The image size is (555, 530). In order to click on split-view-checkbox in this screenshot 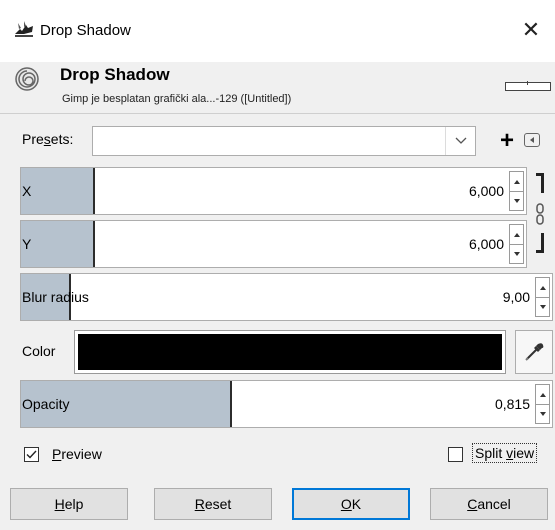, I will do `click(455, 454)`.